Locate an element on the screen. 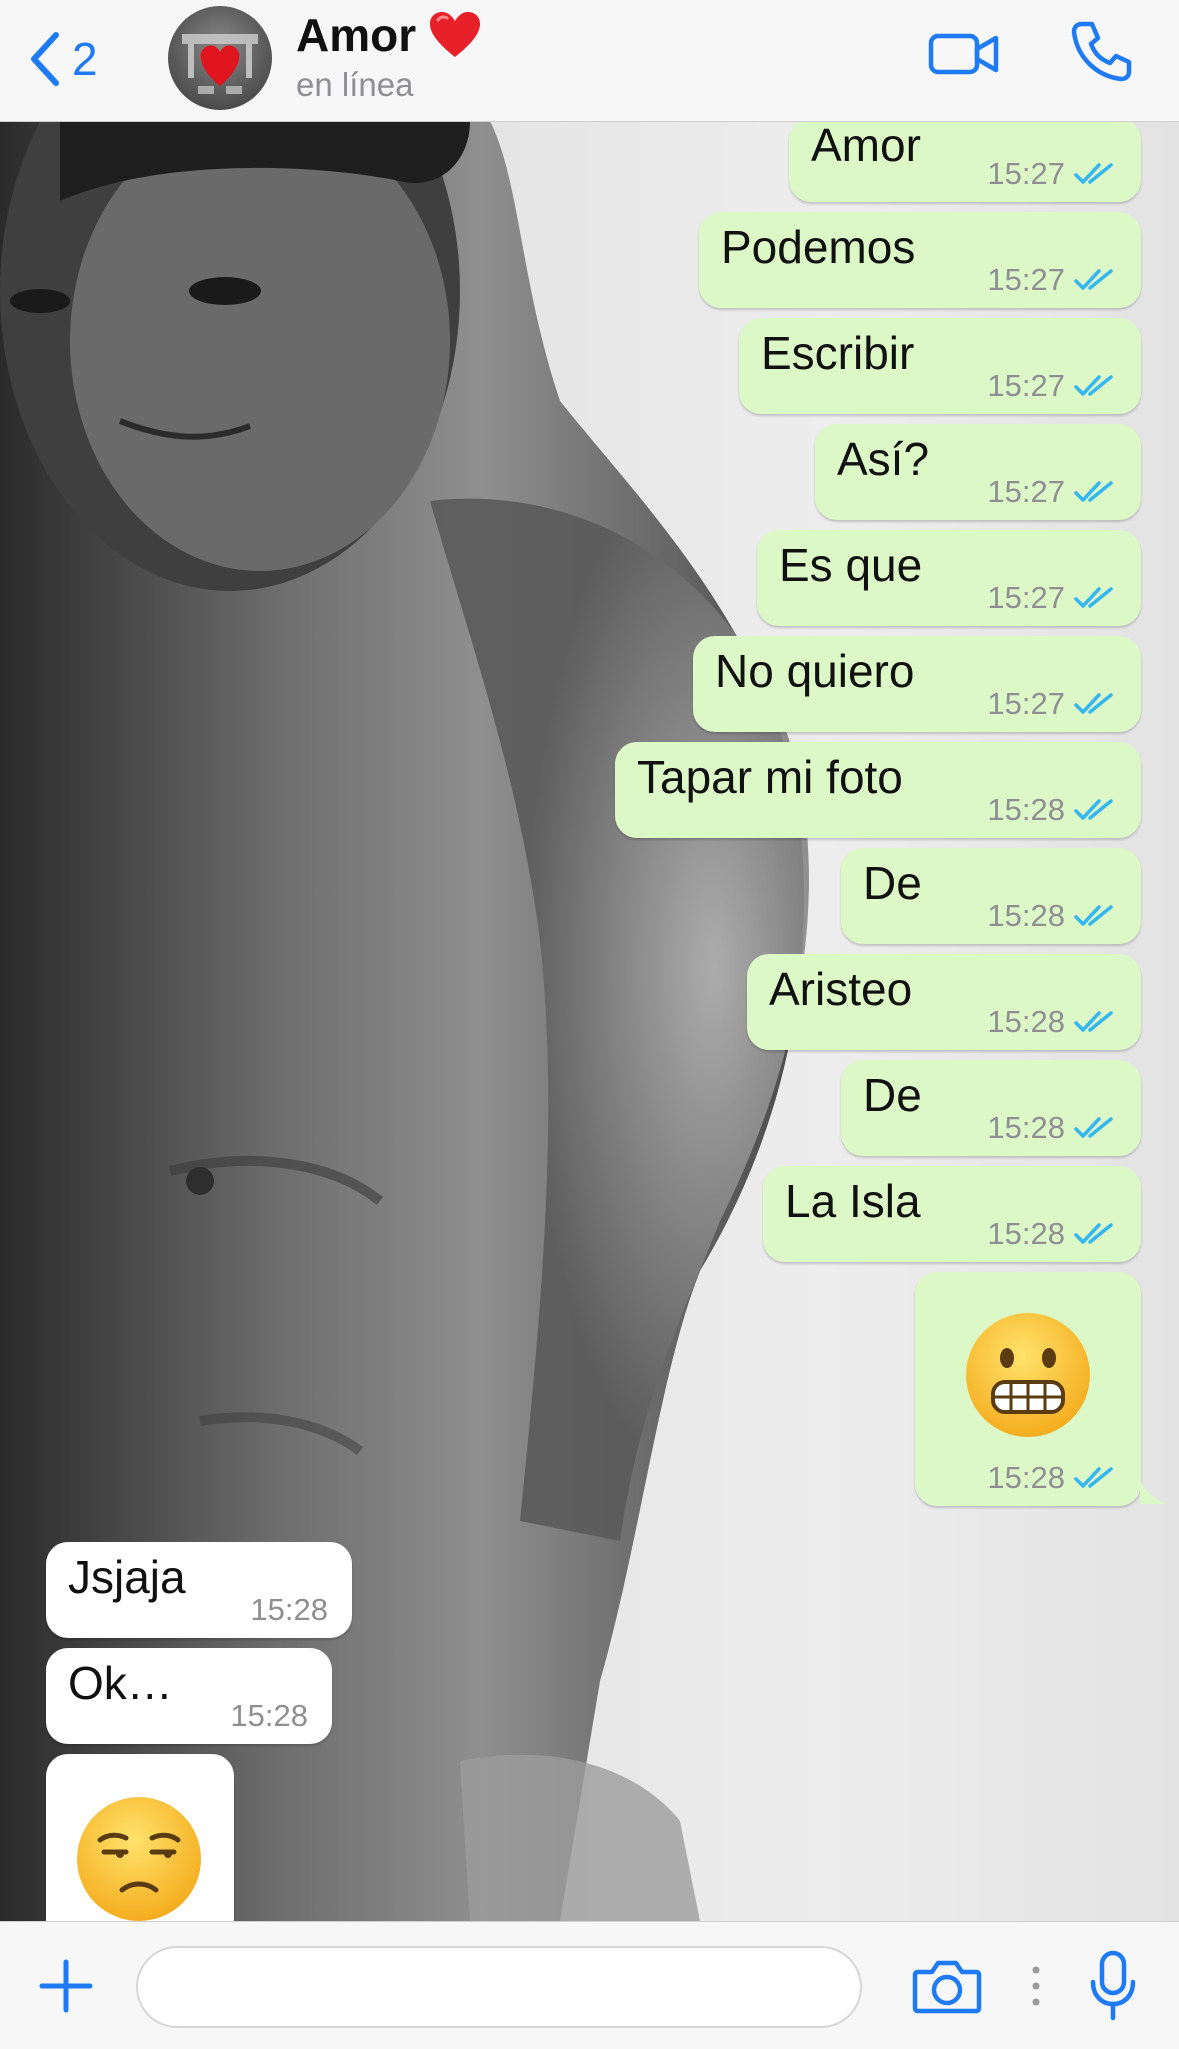  message-text: Amor is located at coordinates (866, 145).